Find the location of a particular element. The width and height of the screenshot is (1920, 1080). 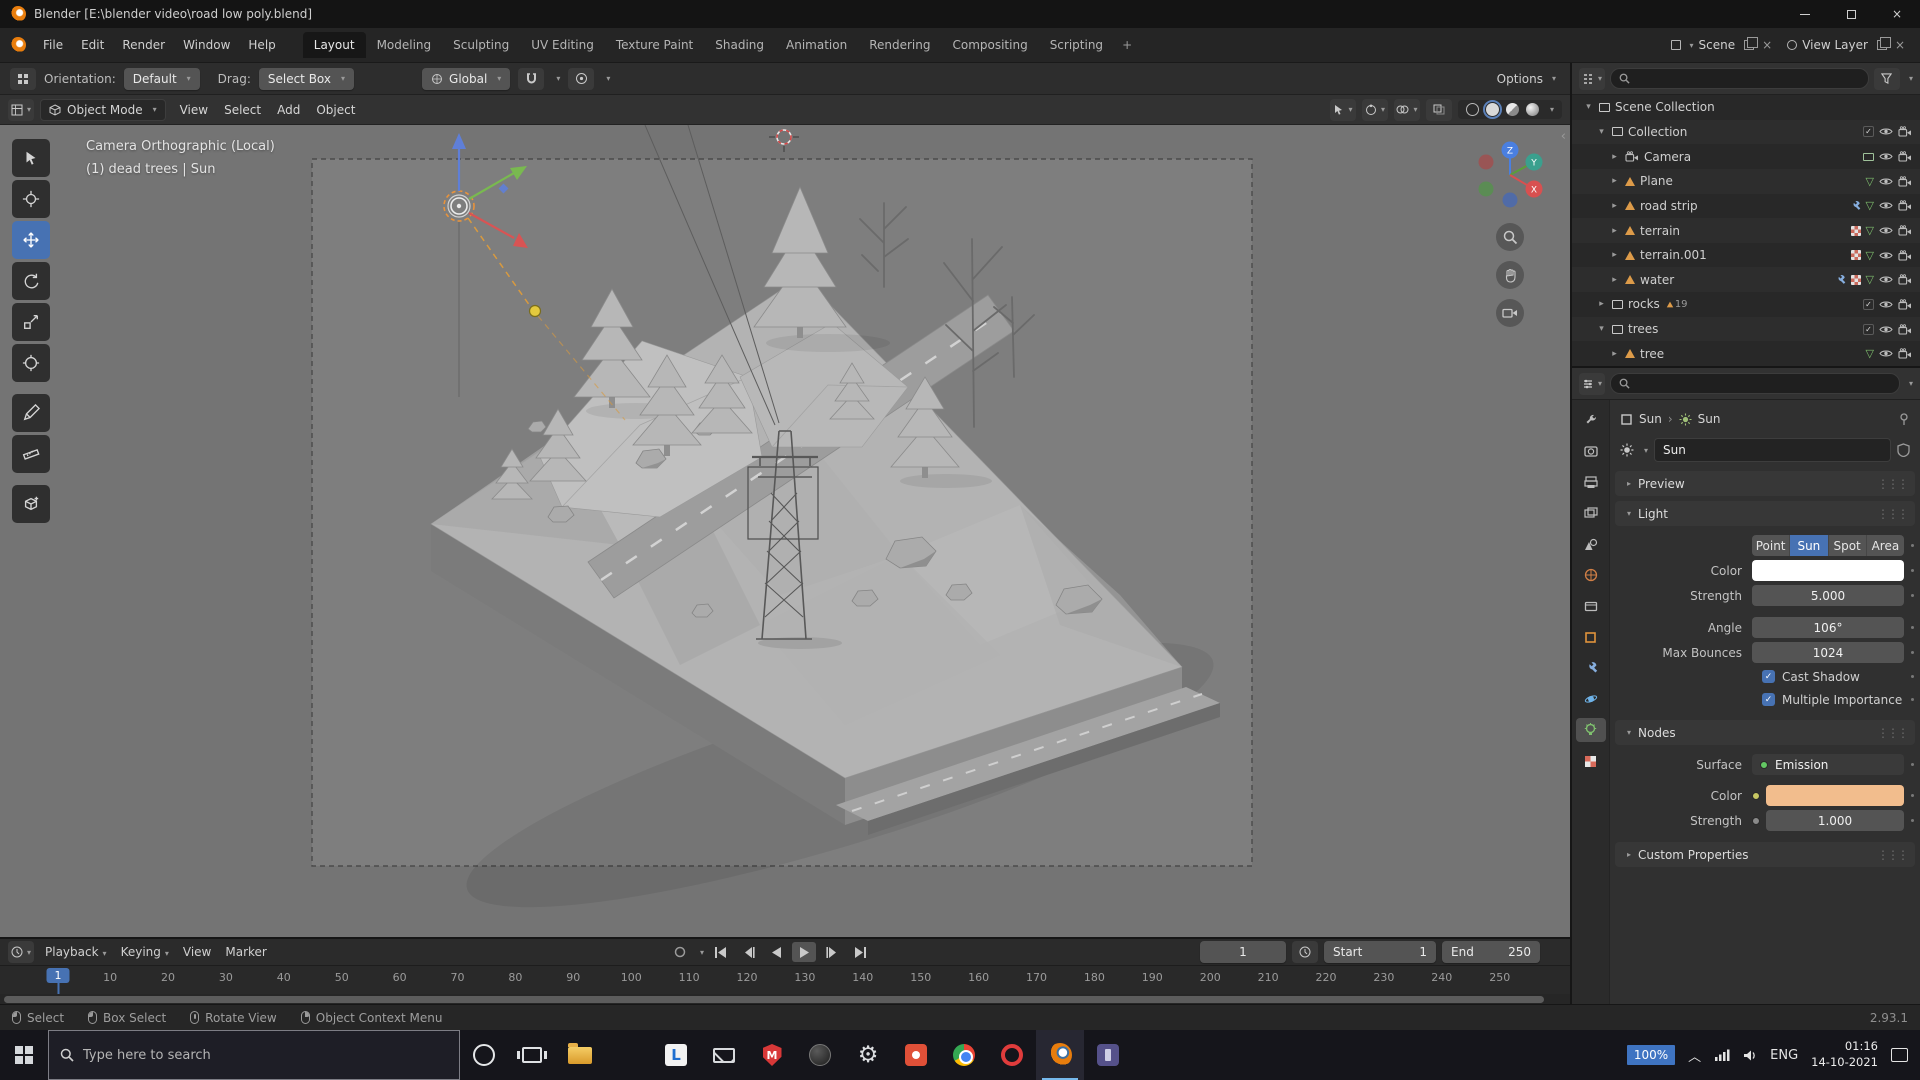

tool-scale is located at coordinates (31, 322).